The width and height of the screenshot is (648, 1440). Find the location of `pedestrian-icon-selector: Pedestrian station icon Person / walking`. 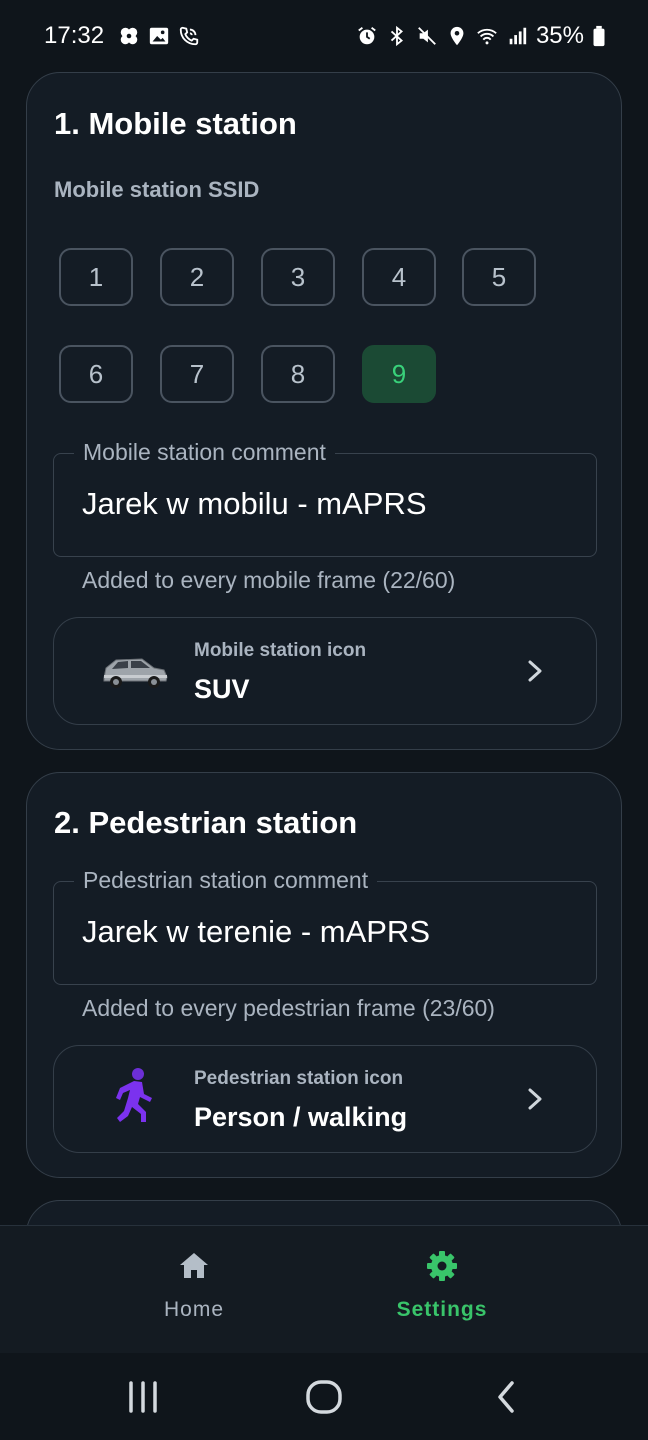

pedestrian-icon-selector: Pedestrian station icon Person / walking is located at coordinates (325, 1099).